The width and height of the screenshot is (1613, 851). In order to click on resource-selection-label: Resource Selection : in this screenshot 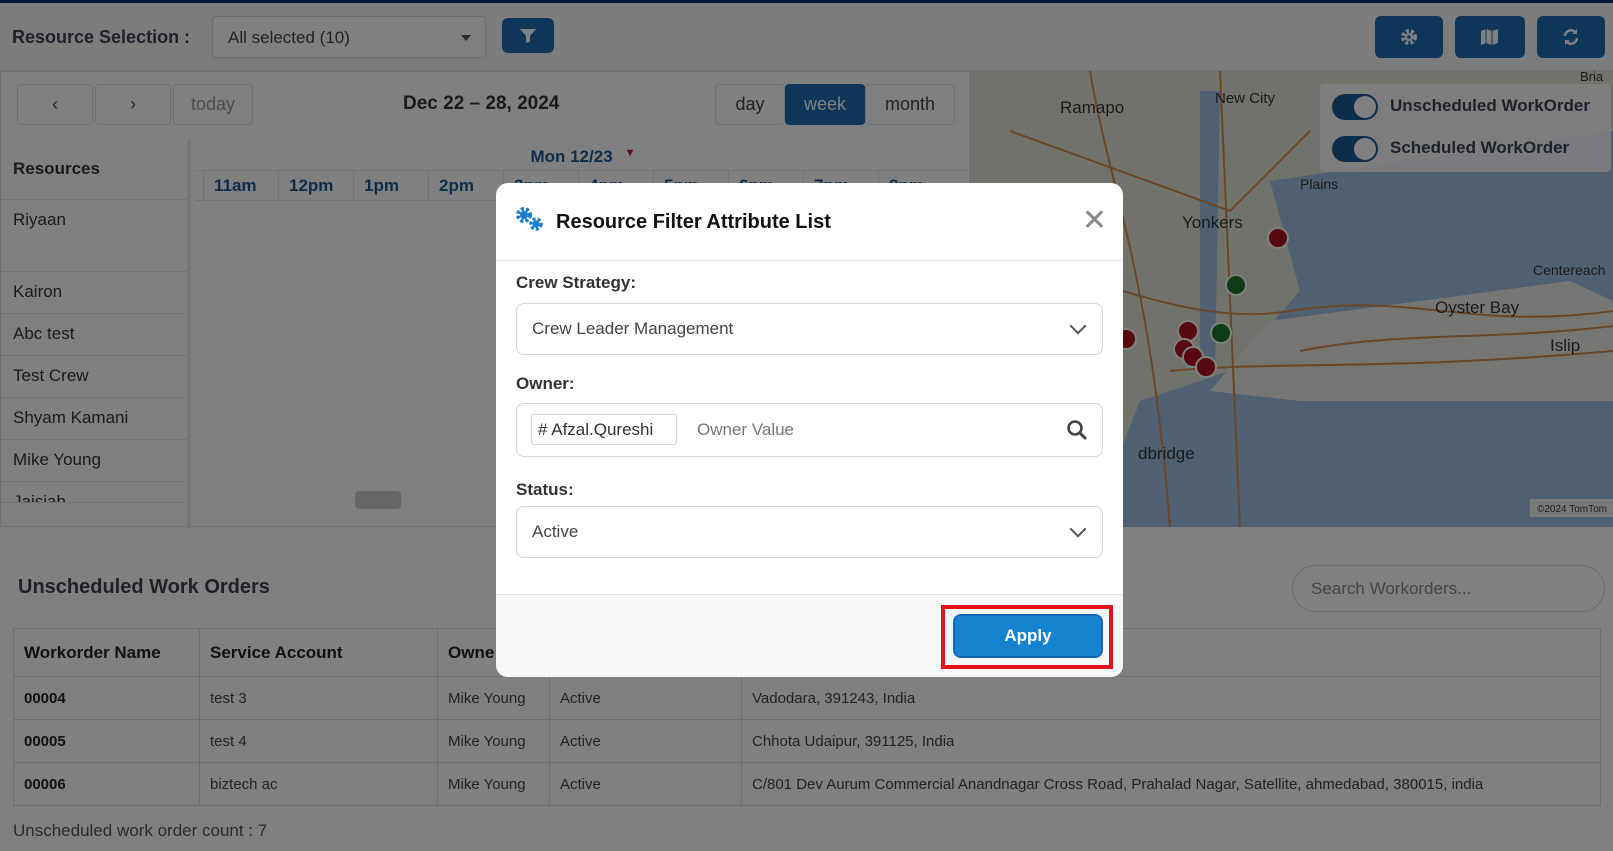, I will do `click(101, 37)`.